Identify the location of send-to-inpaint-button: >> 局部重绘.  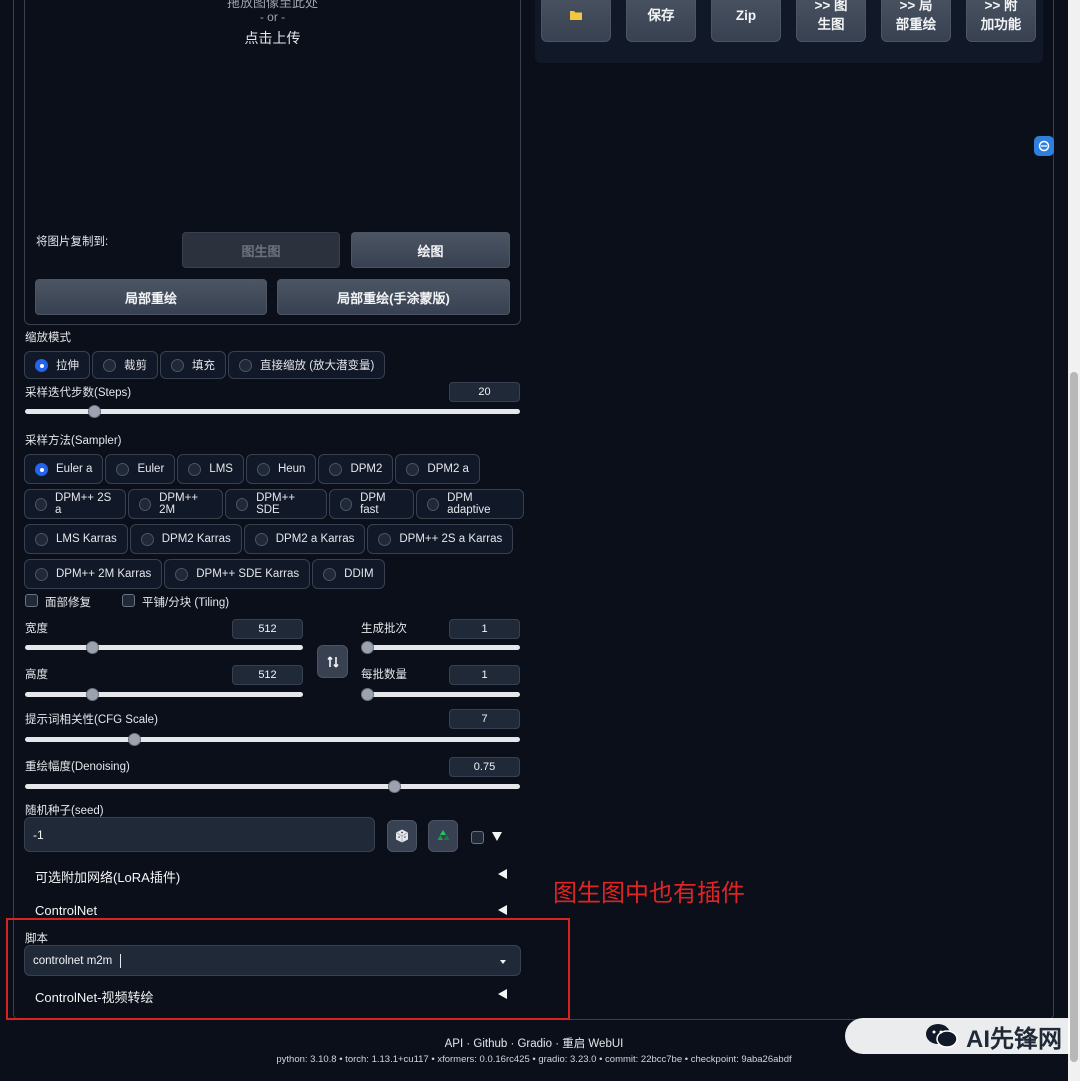
(916, 21).